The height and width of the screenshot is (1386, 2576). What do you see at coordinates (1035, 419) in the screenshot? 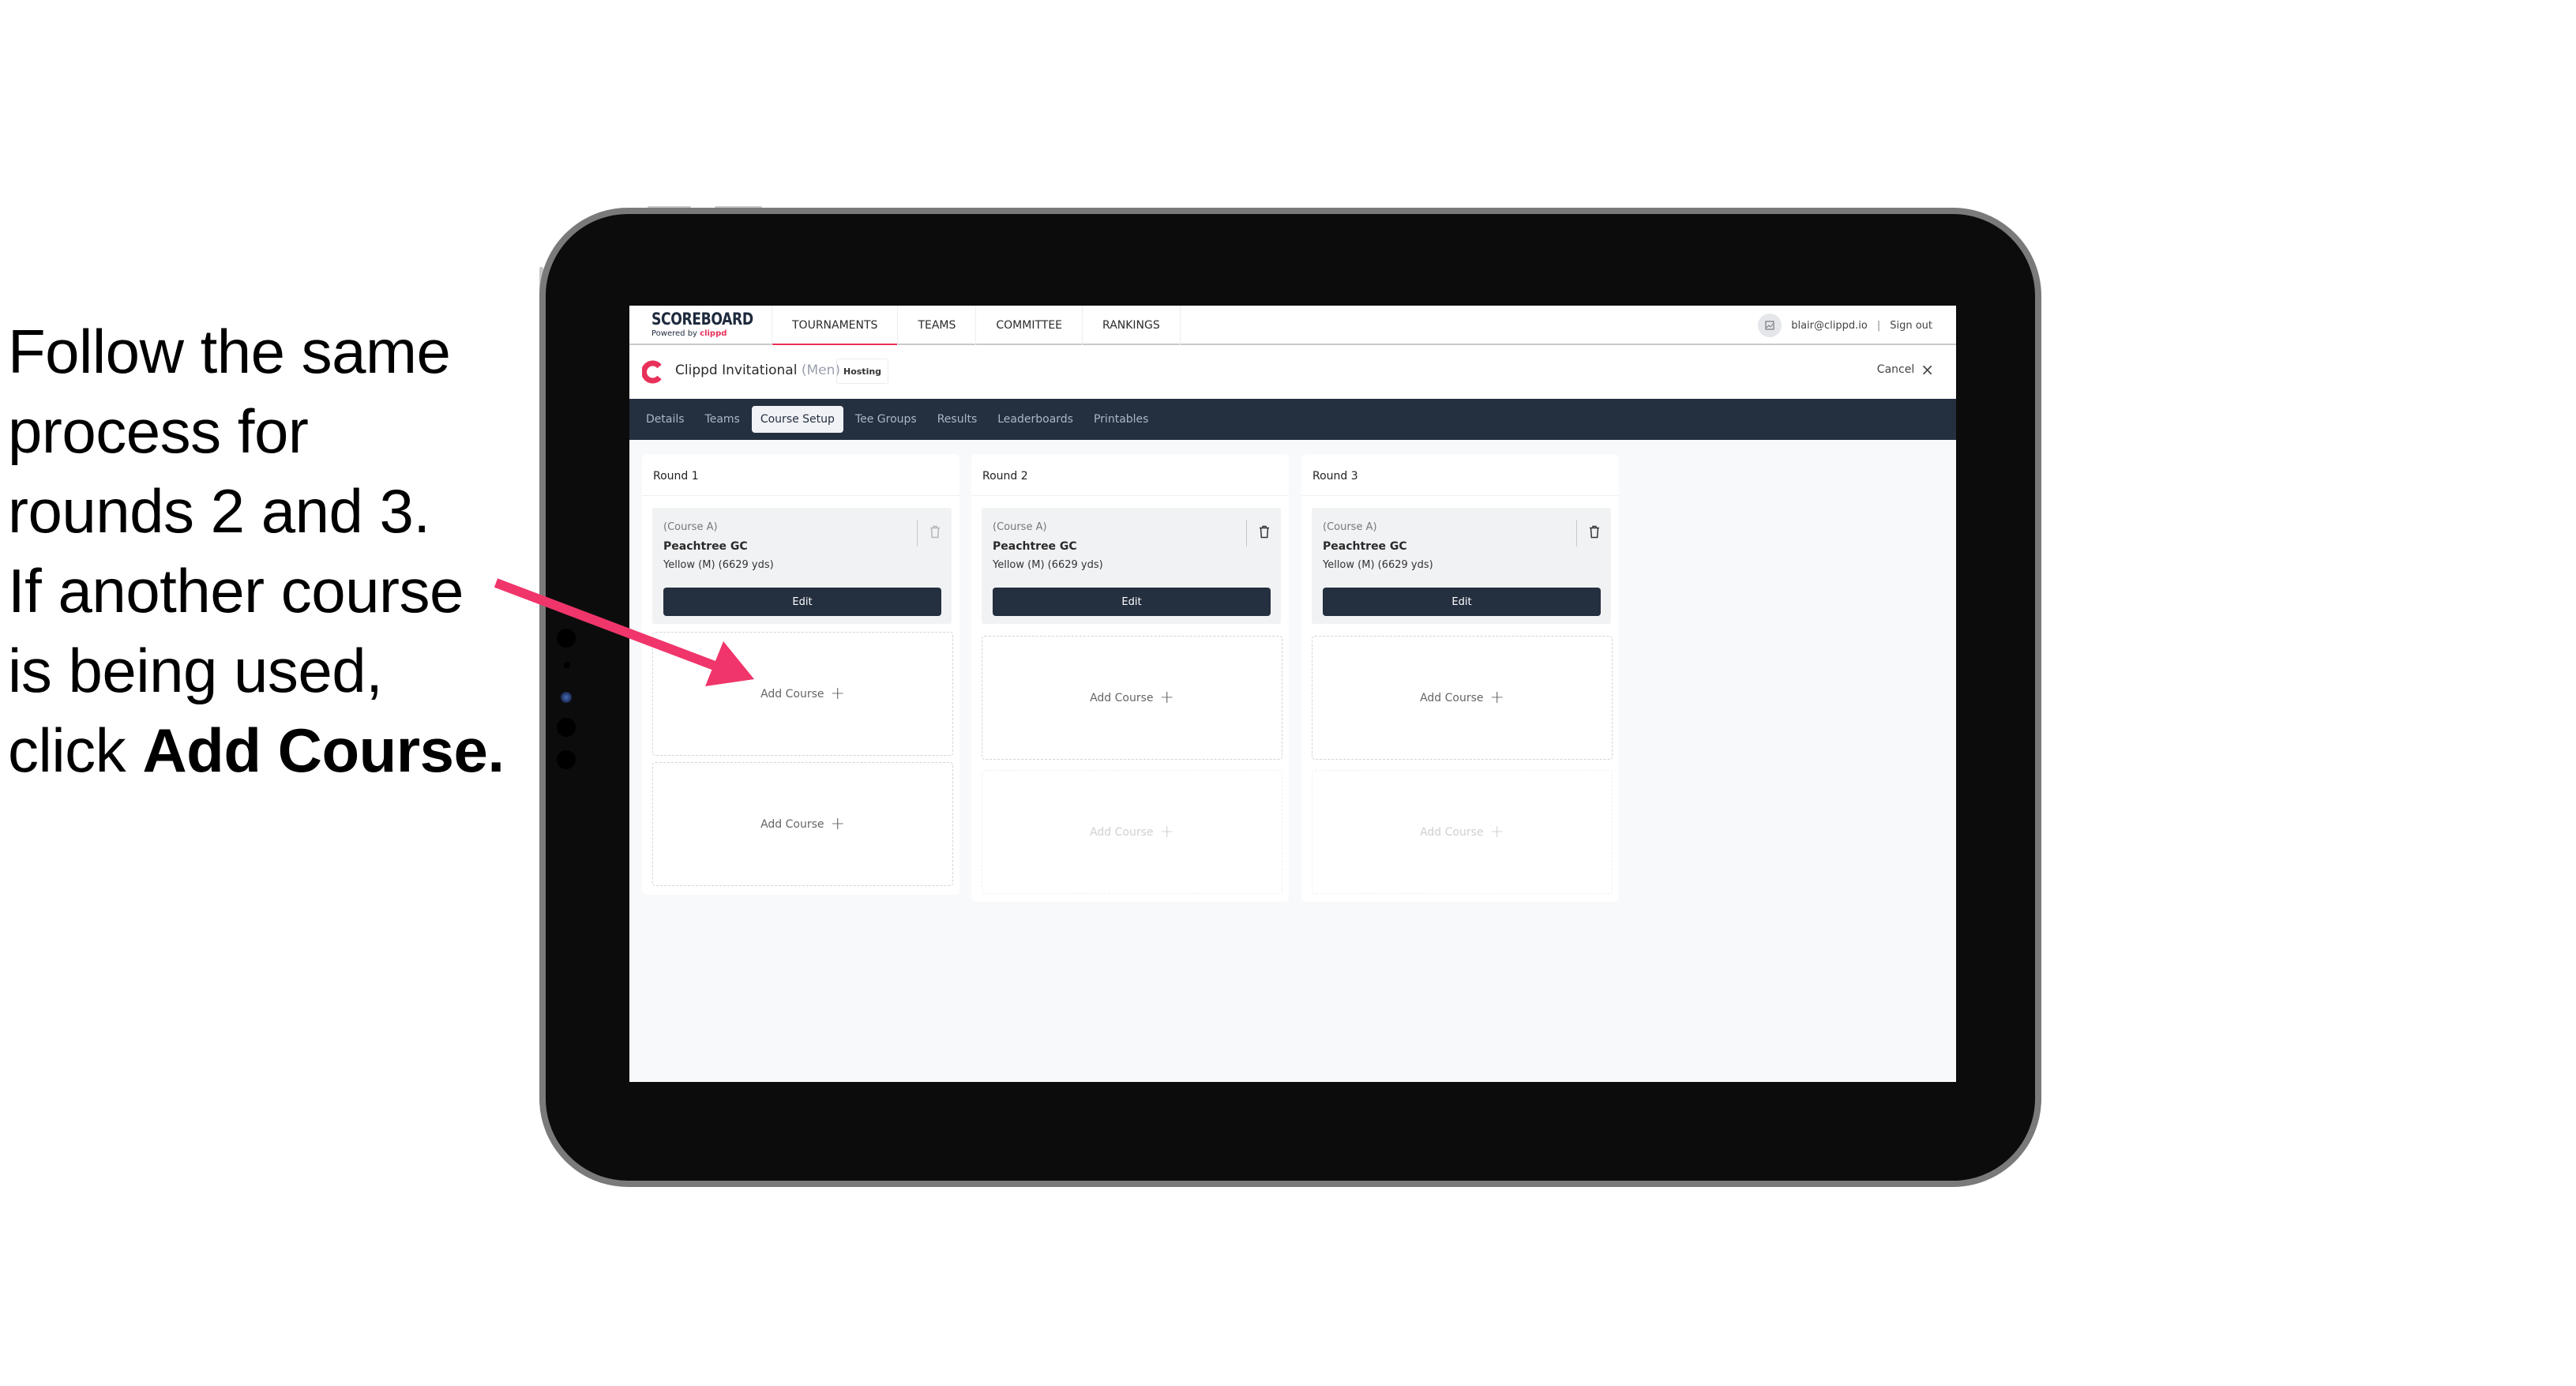
I see `tab-leaderboards: Leaderboards` at bounding box center [1035, 419].